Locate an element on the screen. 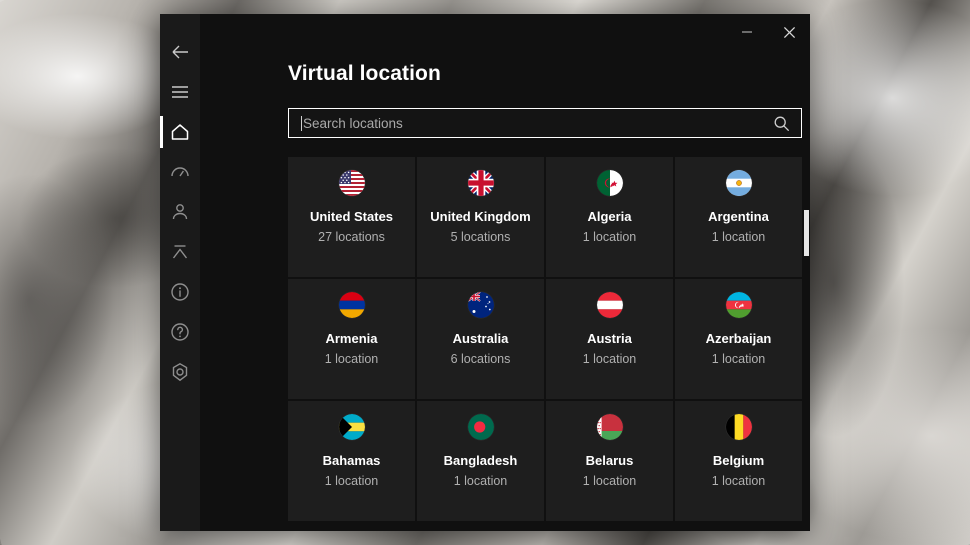 Image resolution: width=970 pixels, height=545 pixels. flag-bs-icon is located at coordinates (351, 427).